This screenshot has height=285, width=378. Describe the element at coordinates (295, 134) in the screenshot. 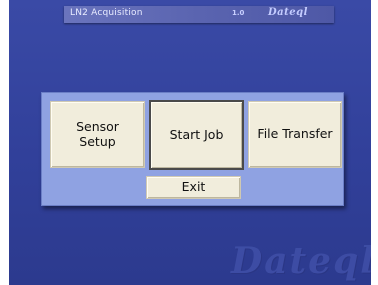

I see `file-transfer-button: File Transfer` at that location.